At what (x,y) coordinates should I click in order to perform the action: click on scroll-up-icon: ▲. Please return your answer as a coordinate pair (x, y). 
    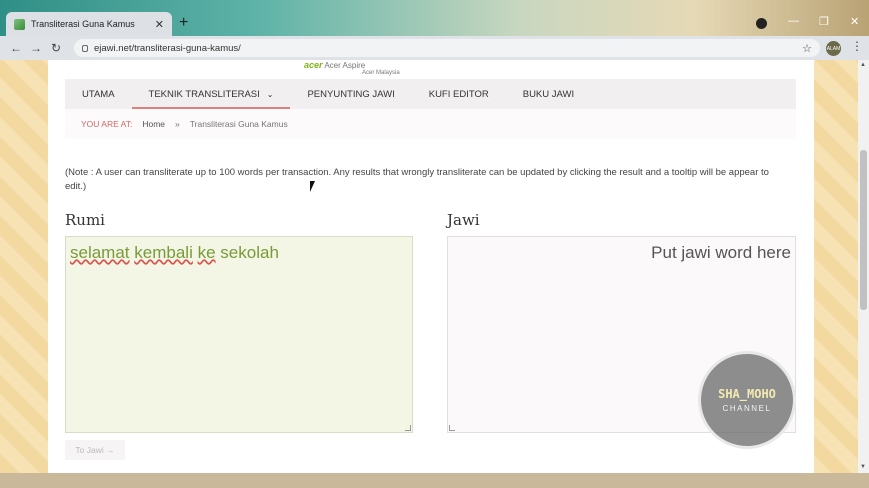
    Looking at the image, I should click on (863, 65).